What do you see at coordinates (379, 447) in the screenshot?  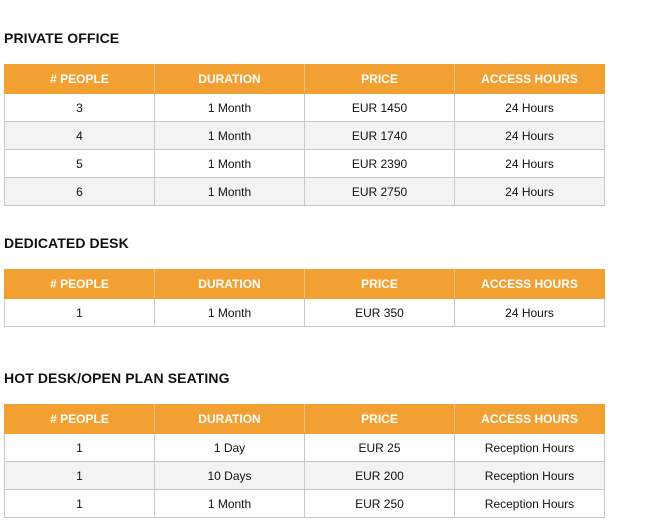 I see `cell-price: EUR 25` at bounding box center [379, 447].